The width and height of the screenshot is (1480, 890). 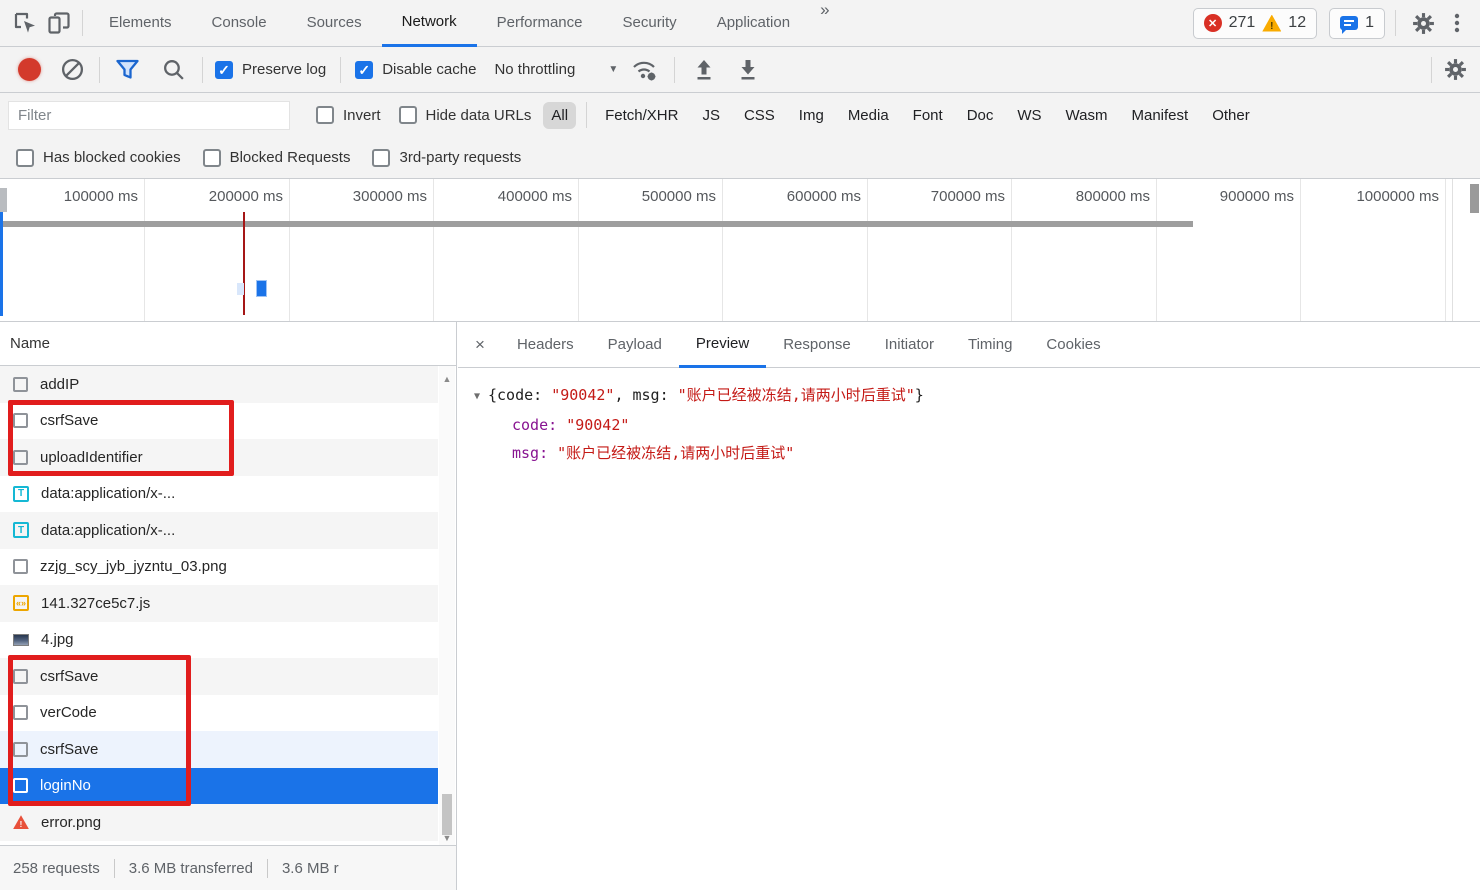 What do you see at coordinates (25, 23) in the screenshot?
I see `inspect-element-button` at bounding box center [25, 23].